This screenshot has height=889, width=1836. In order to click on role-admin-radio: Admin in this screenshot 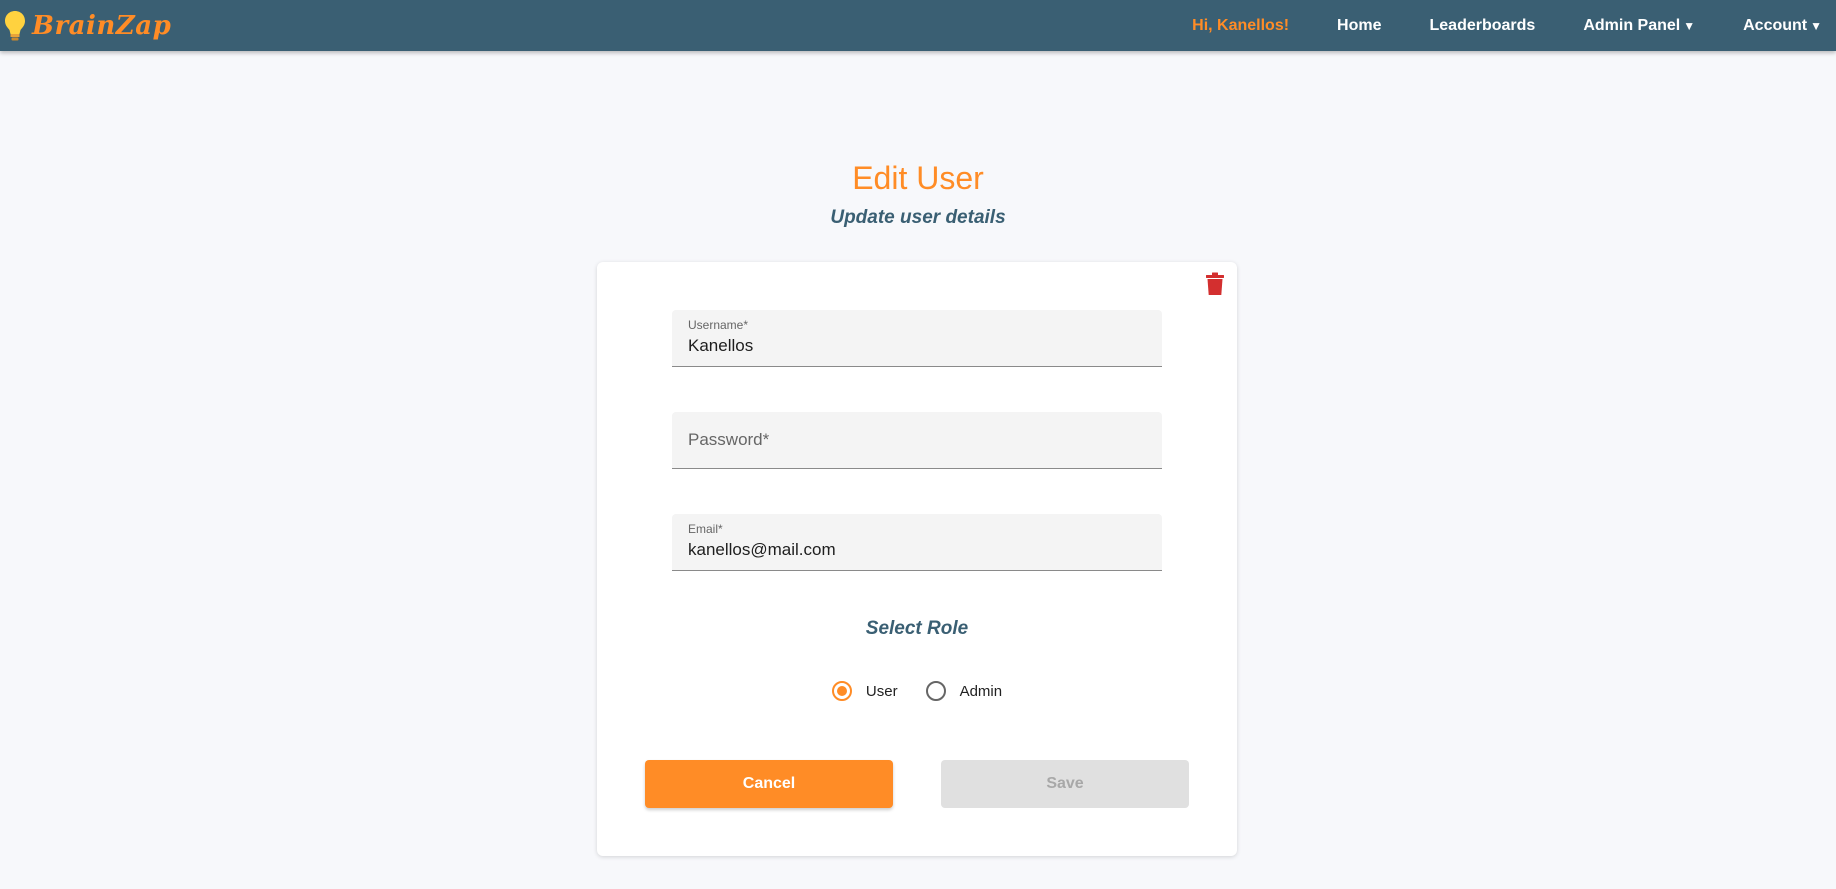, I will do `click(964, 691)`.